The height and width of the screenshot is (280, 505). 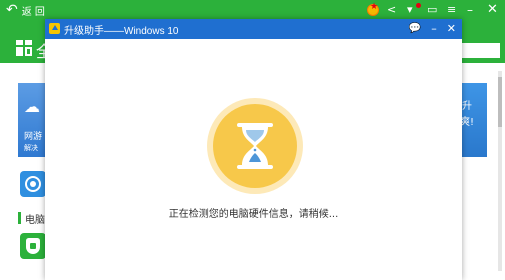 I want to click on scrollbar, so click(x=500, y=171).